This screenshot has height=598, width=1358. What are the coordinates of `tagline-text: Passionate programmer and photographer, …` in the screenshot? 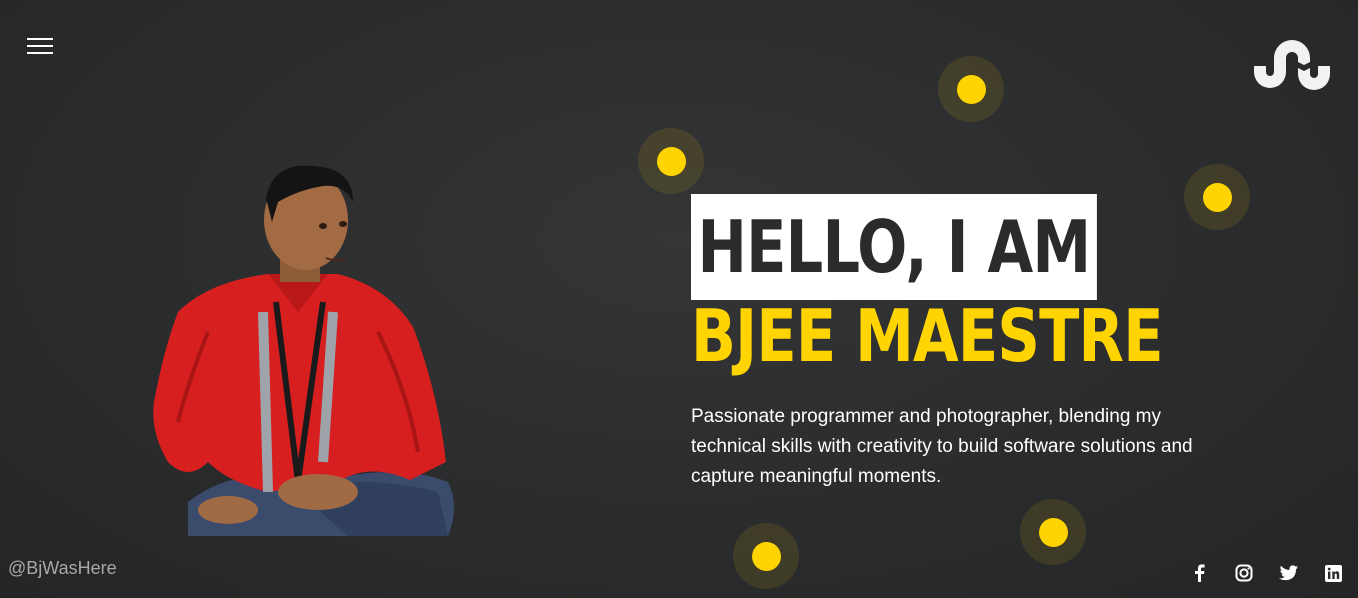 It's located at (942, 446).